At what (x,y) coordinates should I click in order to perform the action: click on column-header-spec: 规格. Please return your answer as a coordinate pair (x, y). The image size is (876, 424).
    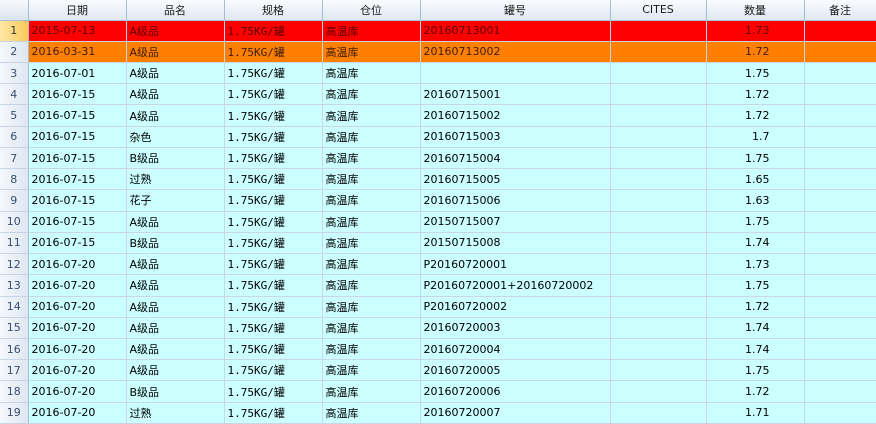
    Looking at the image, I should click on (273, 10).